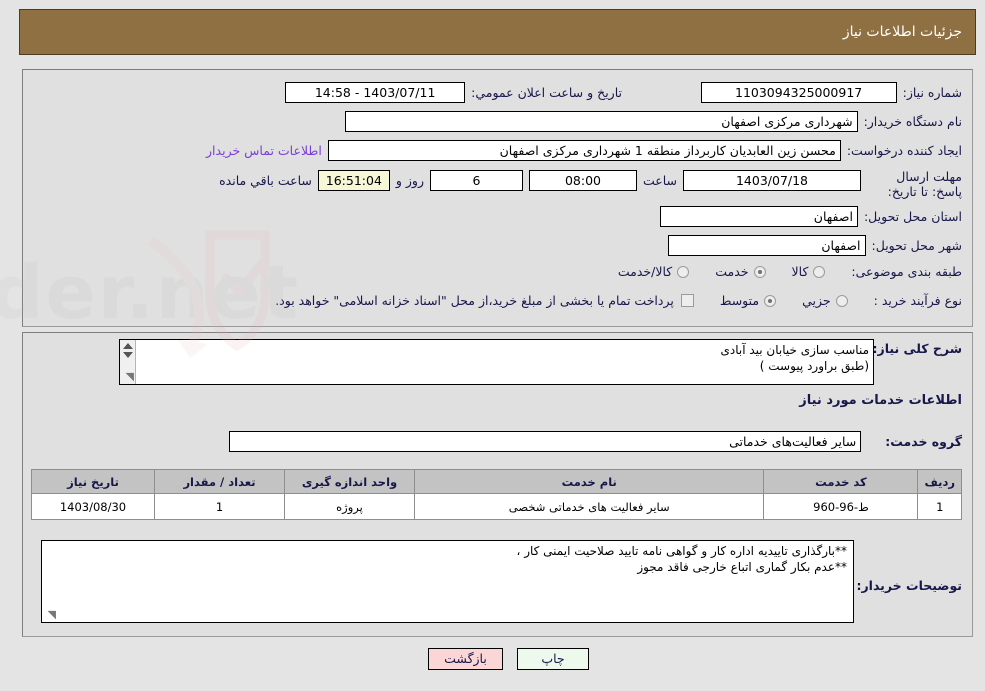 The height and width of the screenshot is (691, 985). Describe the element at coordinates (545, 441) in the screenshot. I see `service-group-value: سایر فعالیت‌های خدماتی` at that location.